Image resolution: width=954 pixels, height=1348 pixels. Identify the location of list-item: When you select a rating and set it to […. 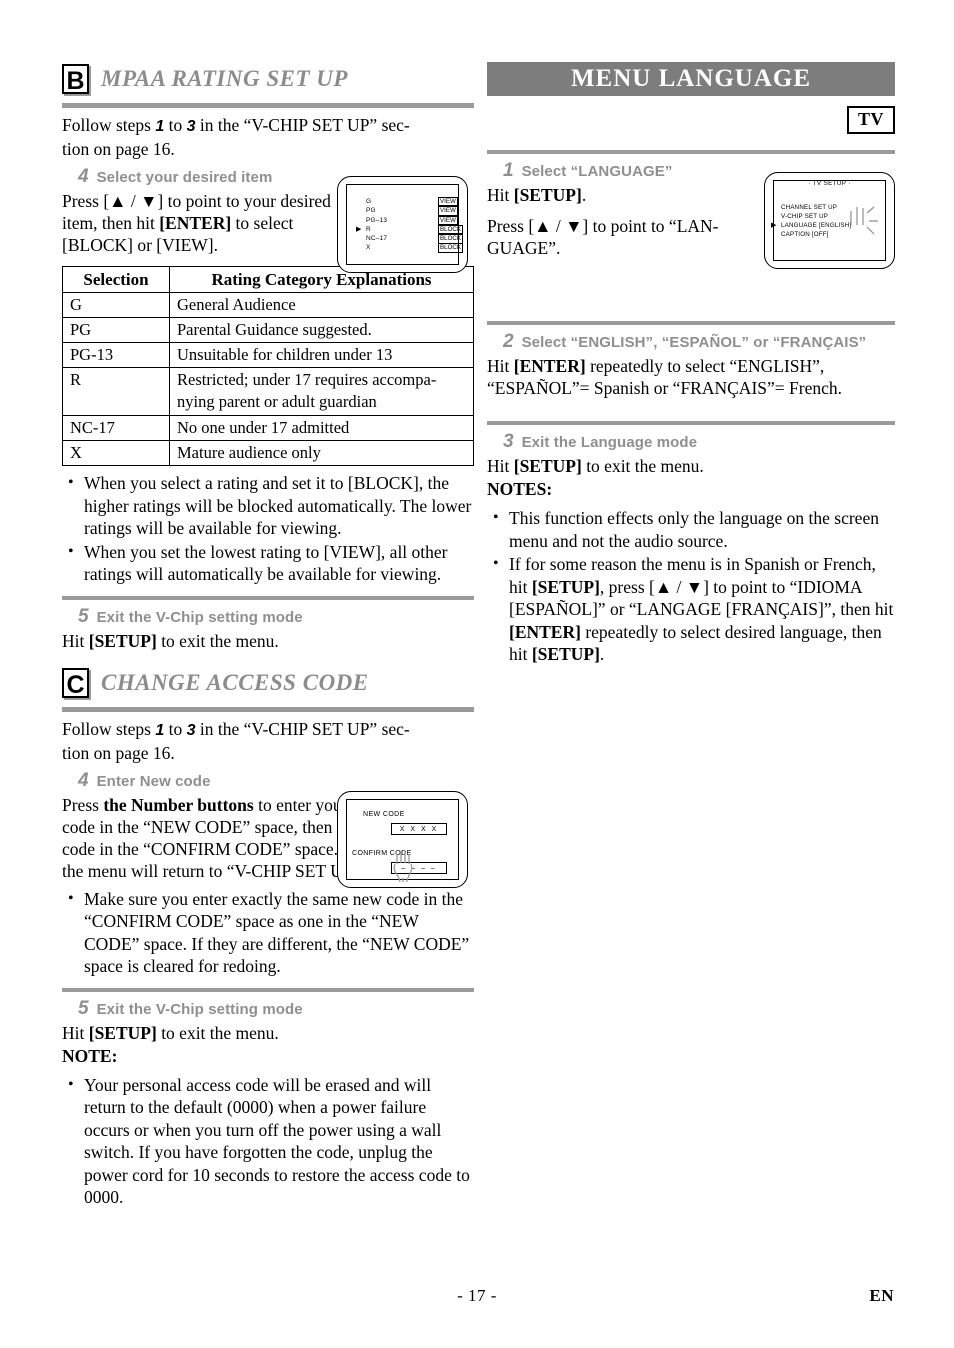
(271, 506).